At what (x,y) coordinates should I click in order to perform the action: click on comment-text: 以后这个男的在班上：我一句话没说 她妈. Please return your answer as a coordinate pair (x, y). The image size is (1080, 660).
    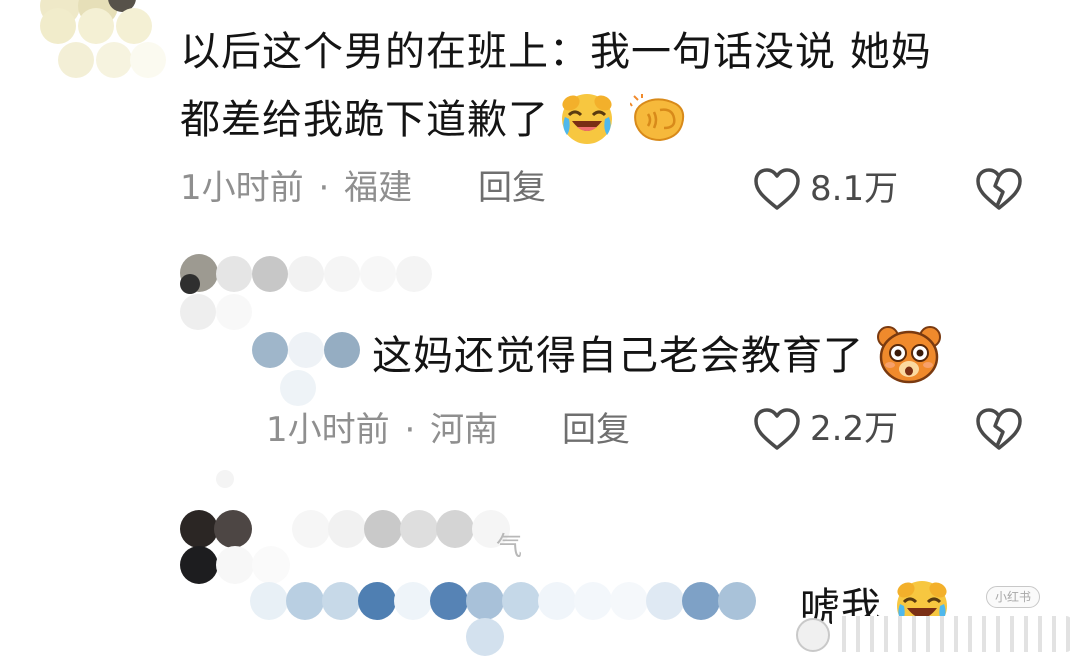
    Looking at the image, I should click on (556, 52).